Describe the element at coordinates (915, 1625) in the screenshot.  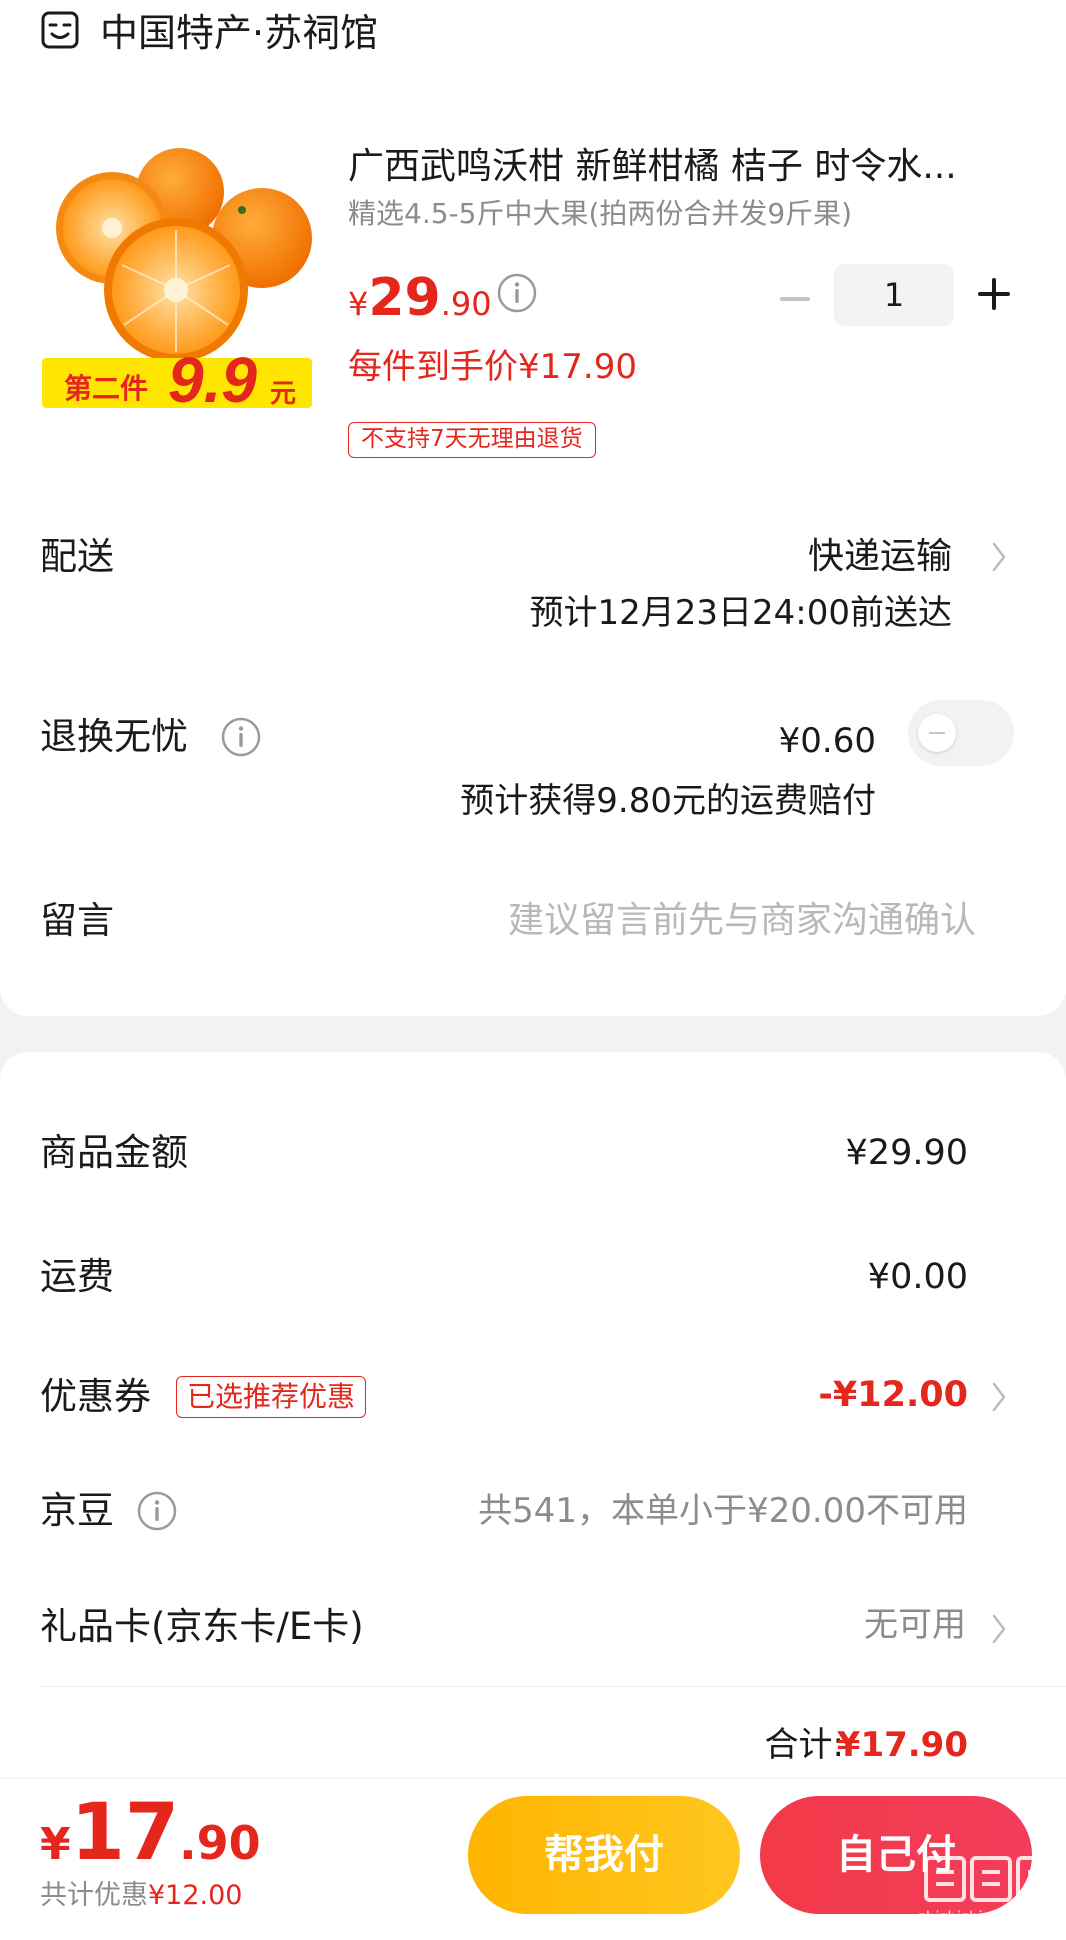
I see `giftcard-value: 无可用` at that location.